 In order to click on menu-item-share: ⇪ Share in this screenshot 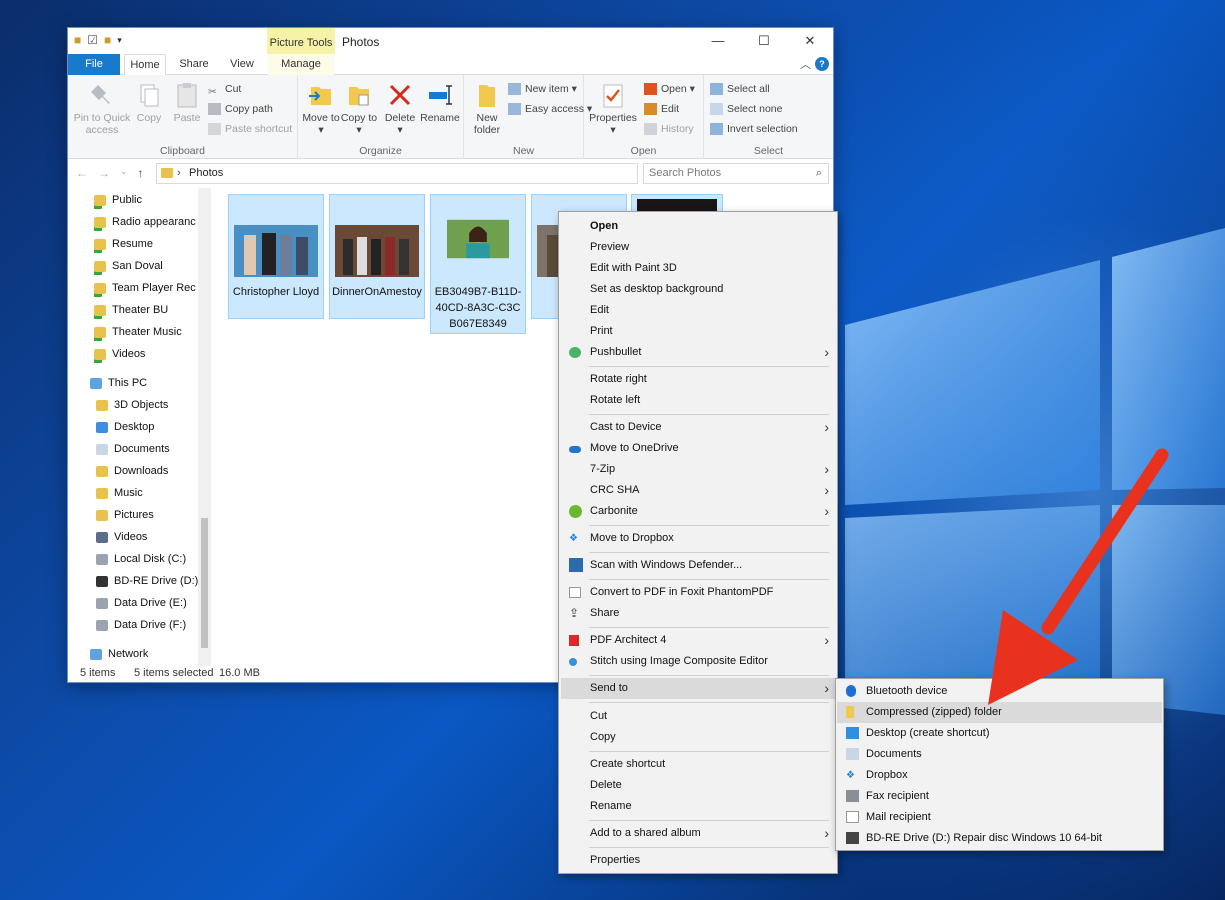, I will do `click(698, 613)`.